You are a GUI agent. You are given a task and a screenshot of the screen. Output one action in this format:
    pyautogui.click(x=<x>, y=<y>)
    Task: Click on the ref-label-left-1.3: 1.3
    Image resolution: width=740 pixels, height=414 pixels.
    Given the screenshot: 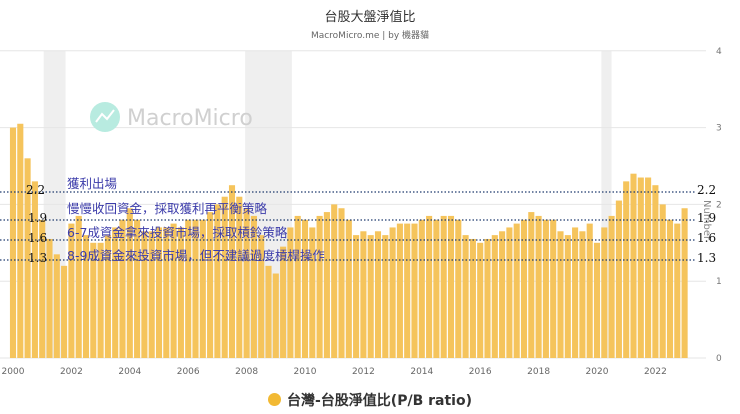 What is the action you would take?
    pyautogui.click(x=38, y=258)
    